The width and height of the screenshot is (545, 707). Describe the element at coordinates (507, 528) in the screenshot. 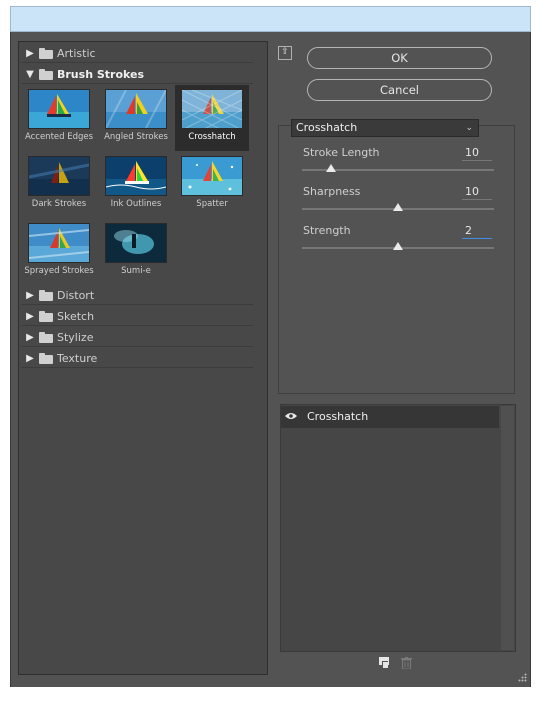

I see `layers-scrollbar` at that location.